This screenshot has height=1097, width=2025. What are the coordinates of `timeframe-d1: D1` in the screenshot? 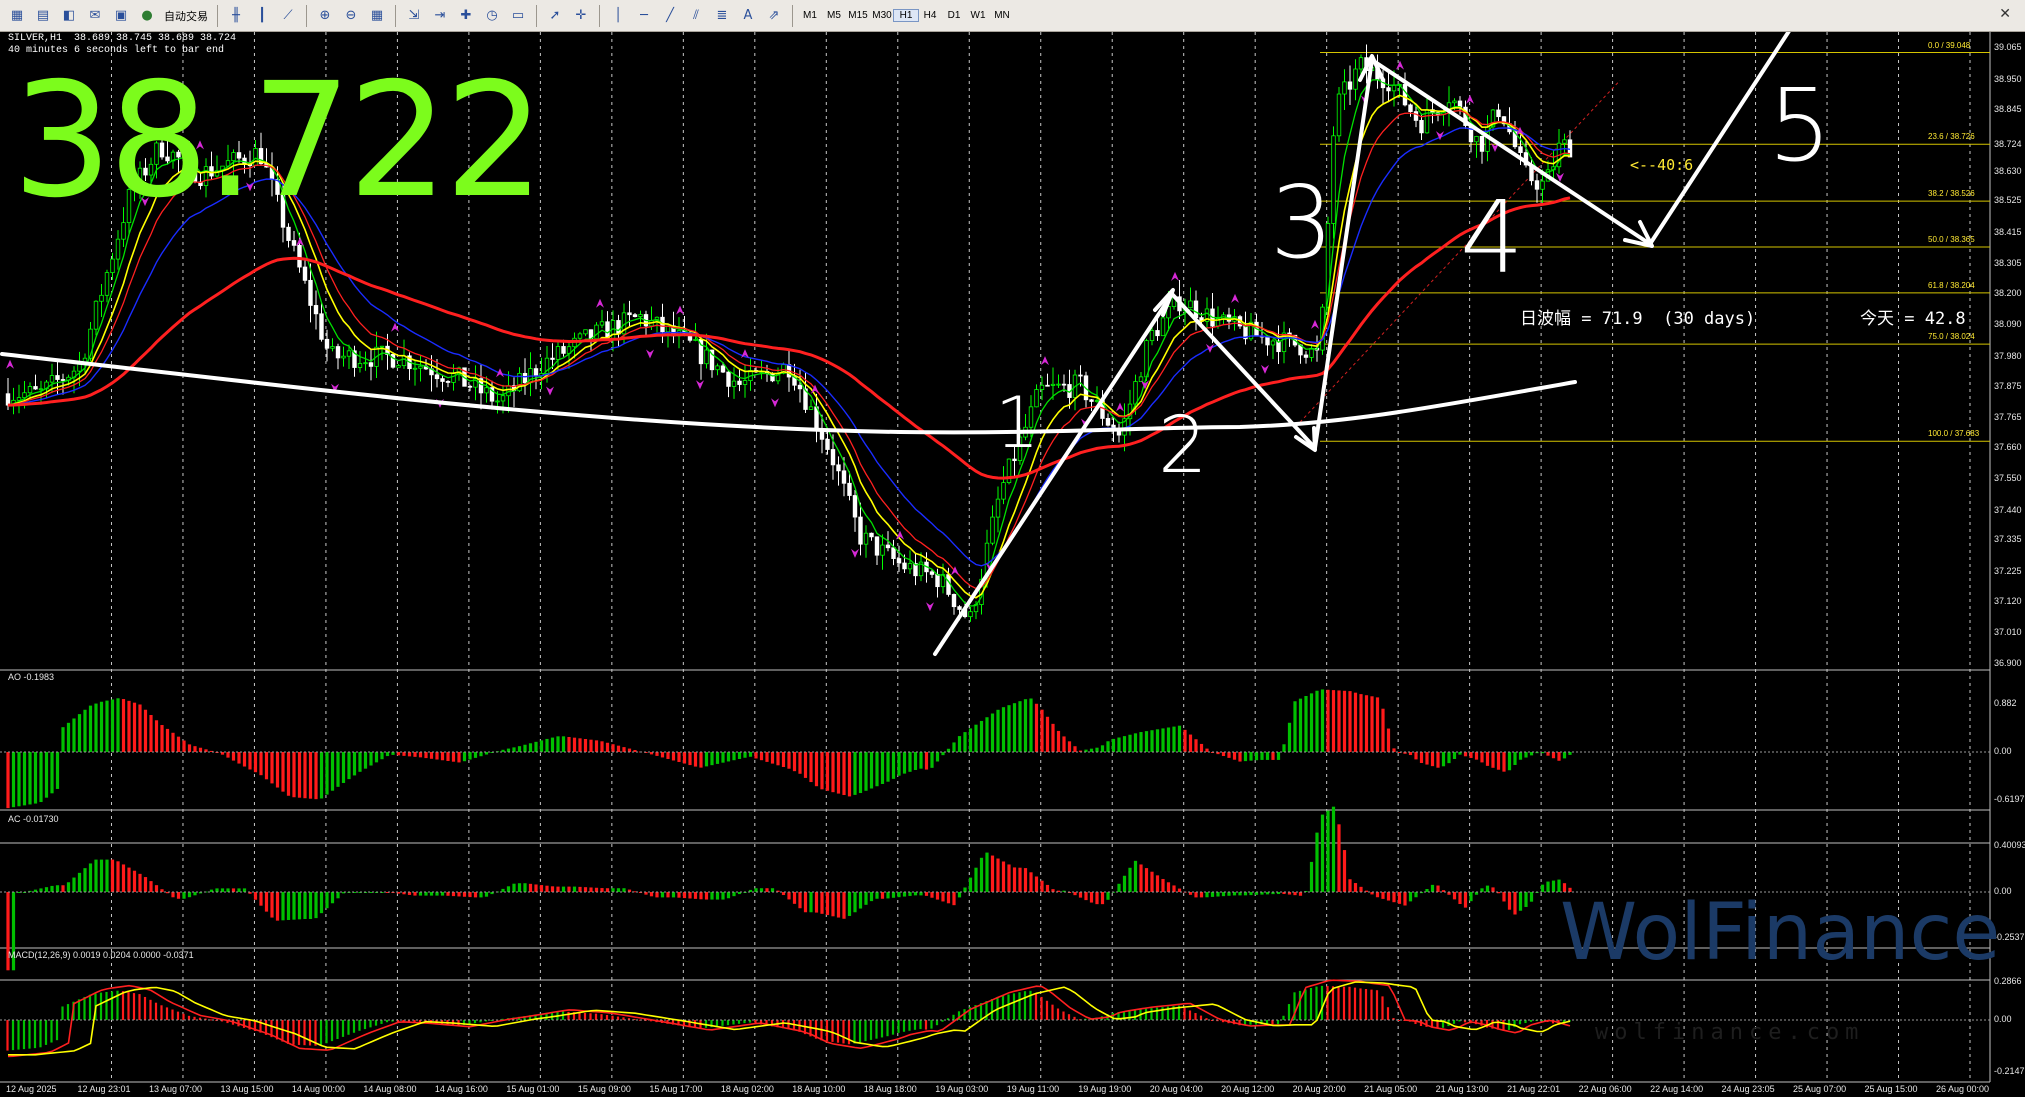 It's located at (954, 15).